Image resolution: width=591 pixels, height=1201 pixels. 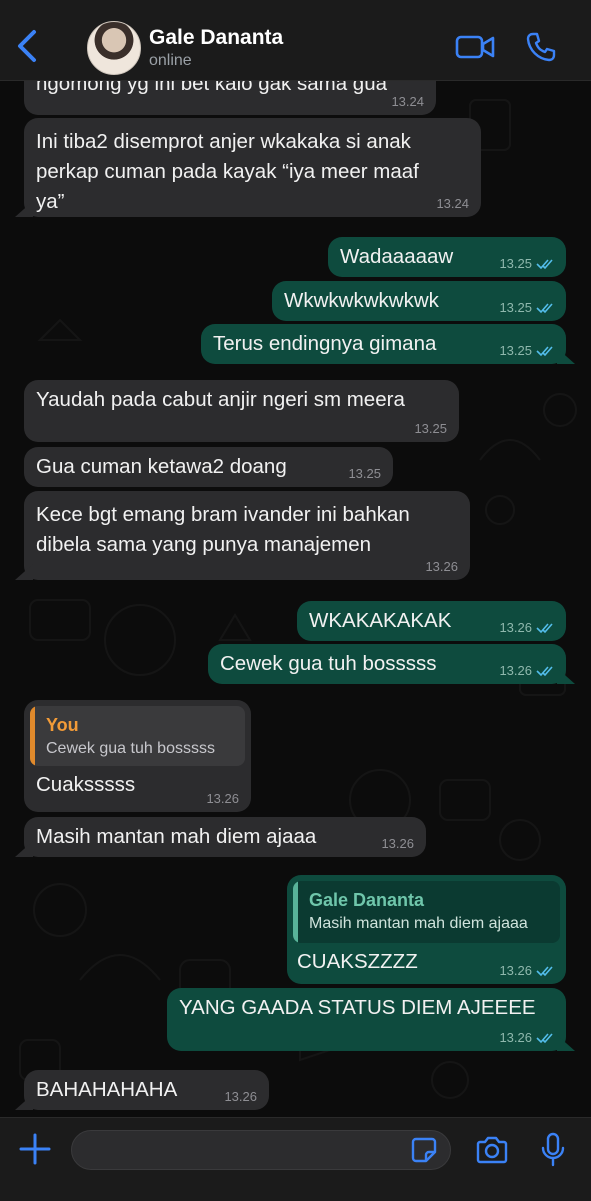 I want to click on phone-icon, so click(x=541, y=47).